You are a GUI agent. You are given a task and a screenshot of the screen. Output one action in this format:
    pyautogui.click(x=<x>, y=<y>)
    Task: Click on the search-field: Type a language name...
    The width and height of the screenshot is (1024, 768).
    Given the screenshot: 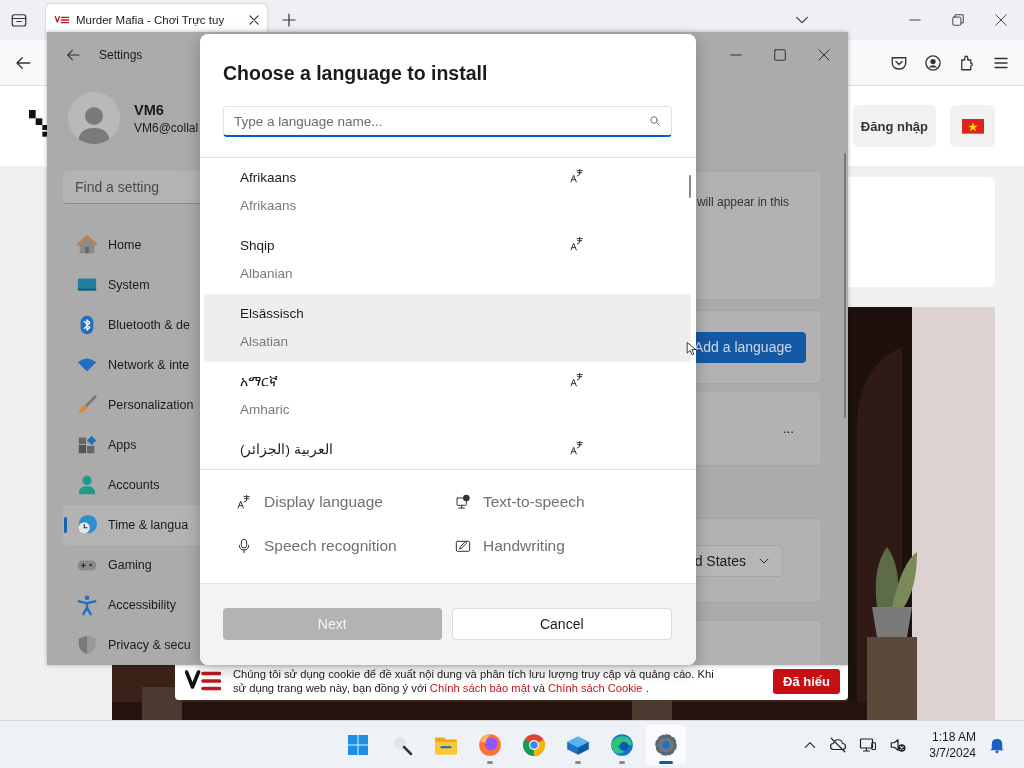 What is the action you would take?
    pyautogui.click(x=447, y=121)
    